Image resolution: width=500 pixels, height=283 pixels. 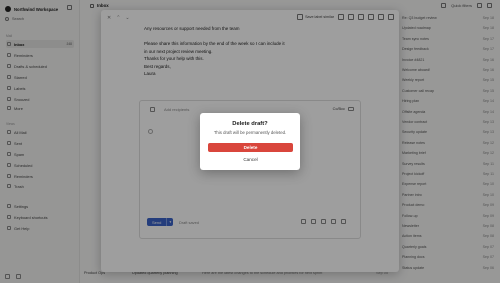 I want to click on delete-button: Delete, so click(x=250, y=147).